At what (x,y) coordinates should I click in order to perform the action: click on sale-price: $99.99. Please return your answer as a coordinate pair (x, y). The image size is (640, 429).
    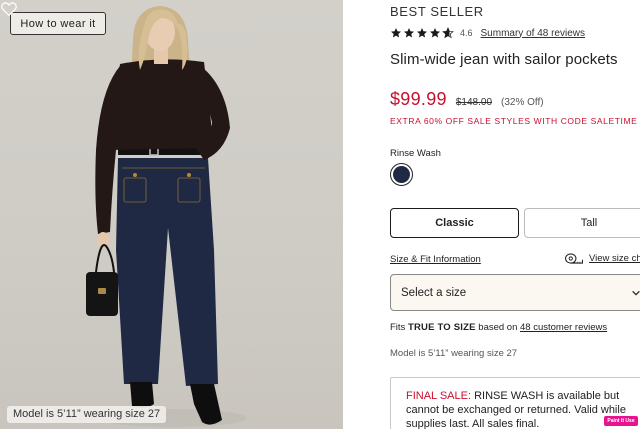
    Looking at the image, I should click on (418, 99).